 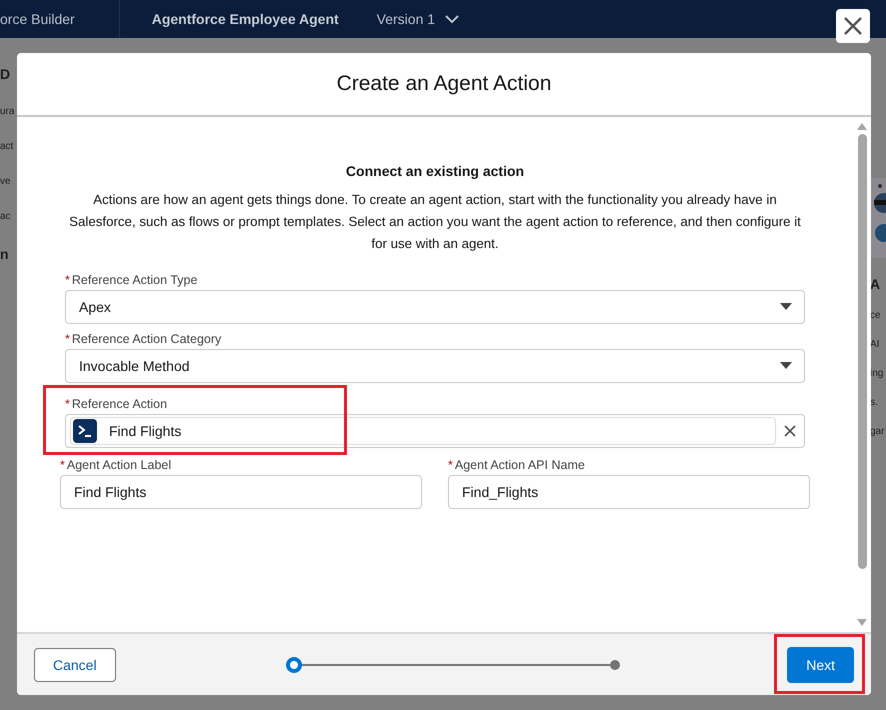 What do you see at coordinates (119, 465) in the screenshot?
I see `field-label: Agent Action Label` at bounding box center [119, 465].